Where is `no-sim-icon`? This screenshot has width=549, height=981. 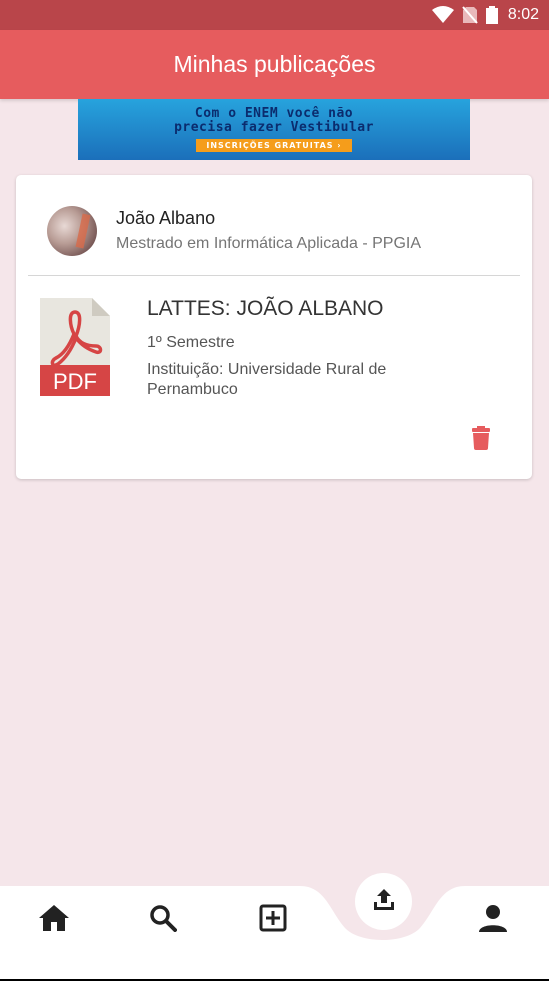
no-sim-icon is located at coordinates (470, 15).